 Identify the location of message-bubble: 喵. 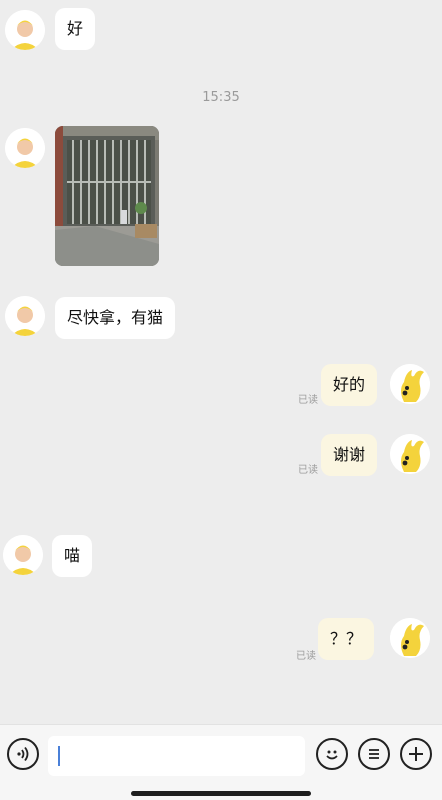
(72, 556).